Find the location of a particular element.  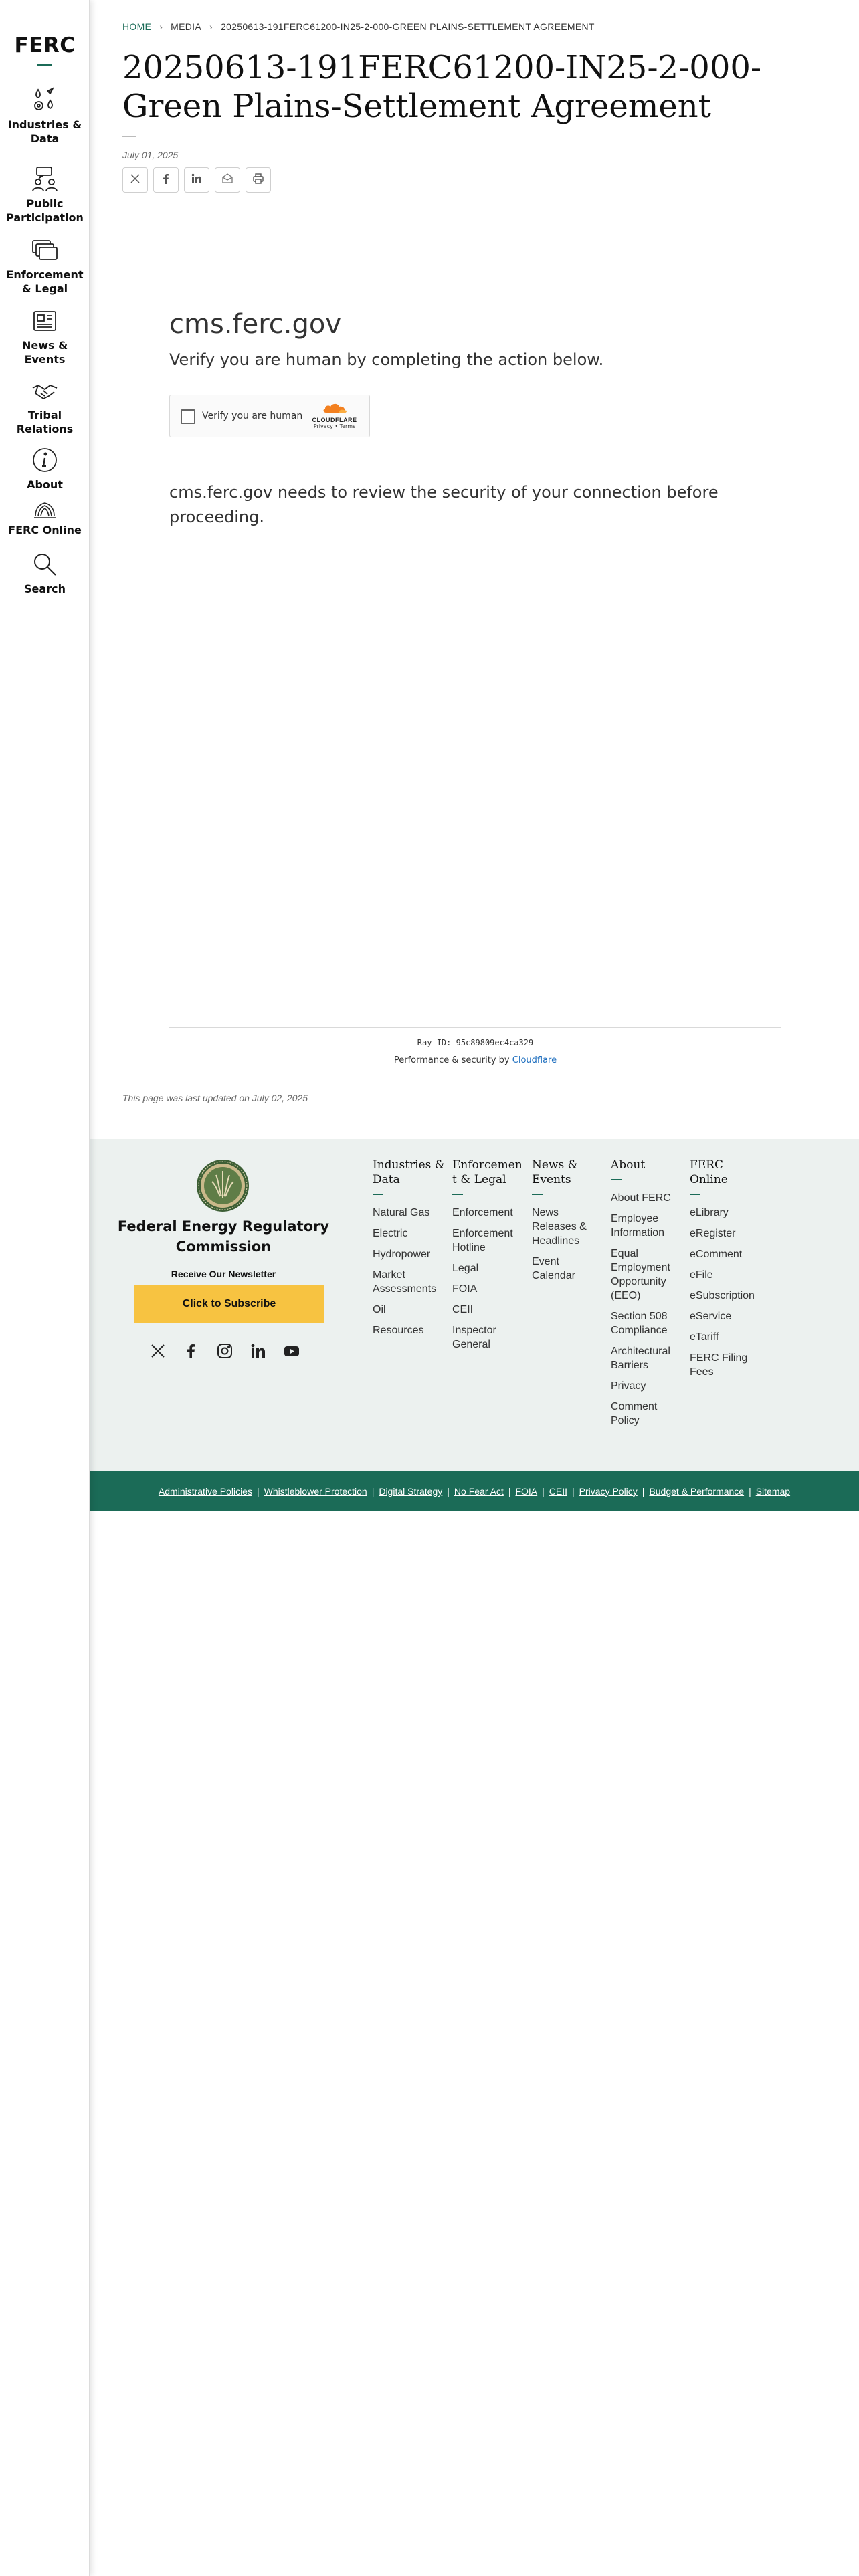

share-x-button is located at coordinates (135, 180).